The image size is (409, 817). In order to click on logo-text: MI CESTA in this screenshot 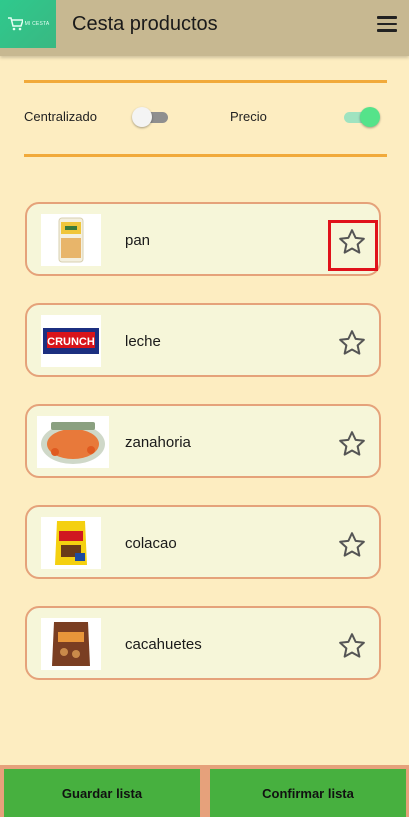, I will do `click(37, 24)`.